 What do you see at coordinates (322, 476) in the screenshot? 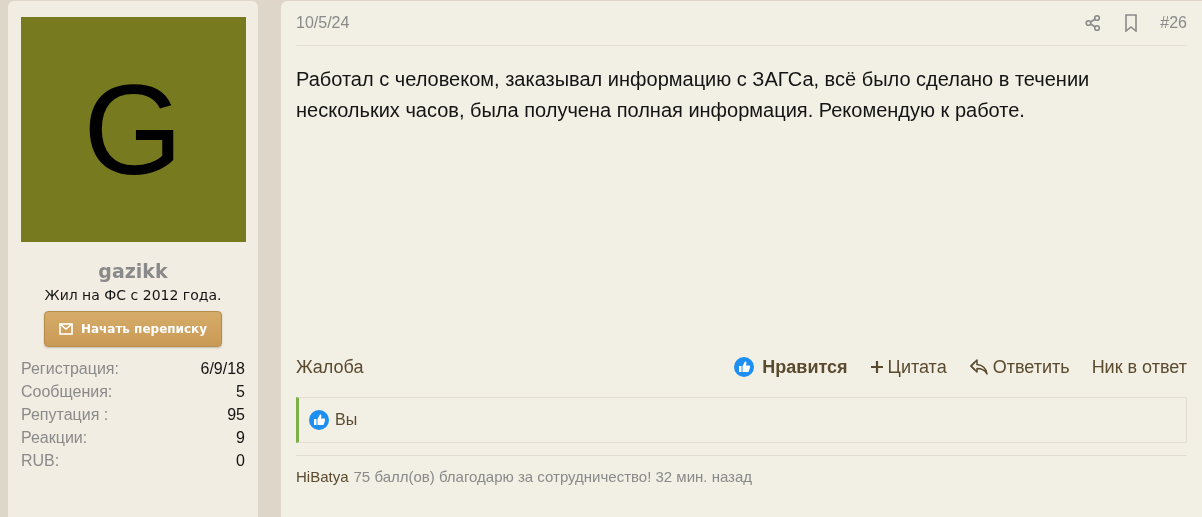
I see `reputation-user-link: HiBatya` at bounding box center [322, 476].